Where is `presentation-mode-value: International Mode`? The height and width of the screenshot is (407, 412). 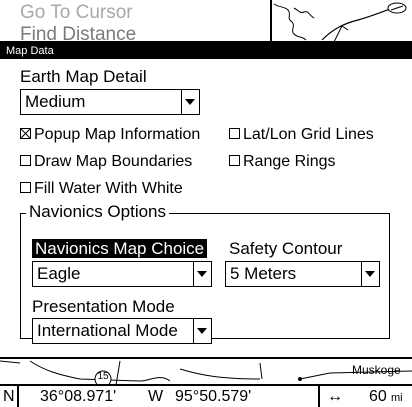 presentation-mode-value: International Mode is located at coordinates (107, 330).